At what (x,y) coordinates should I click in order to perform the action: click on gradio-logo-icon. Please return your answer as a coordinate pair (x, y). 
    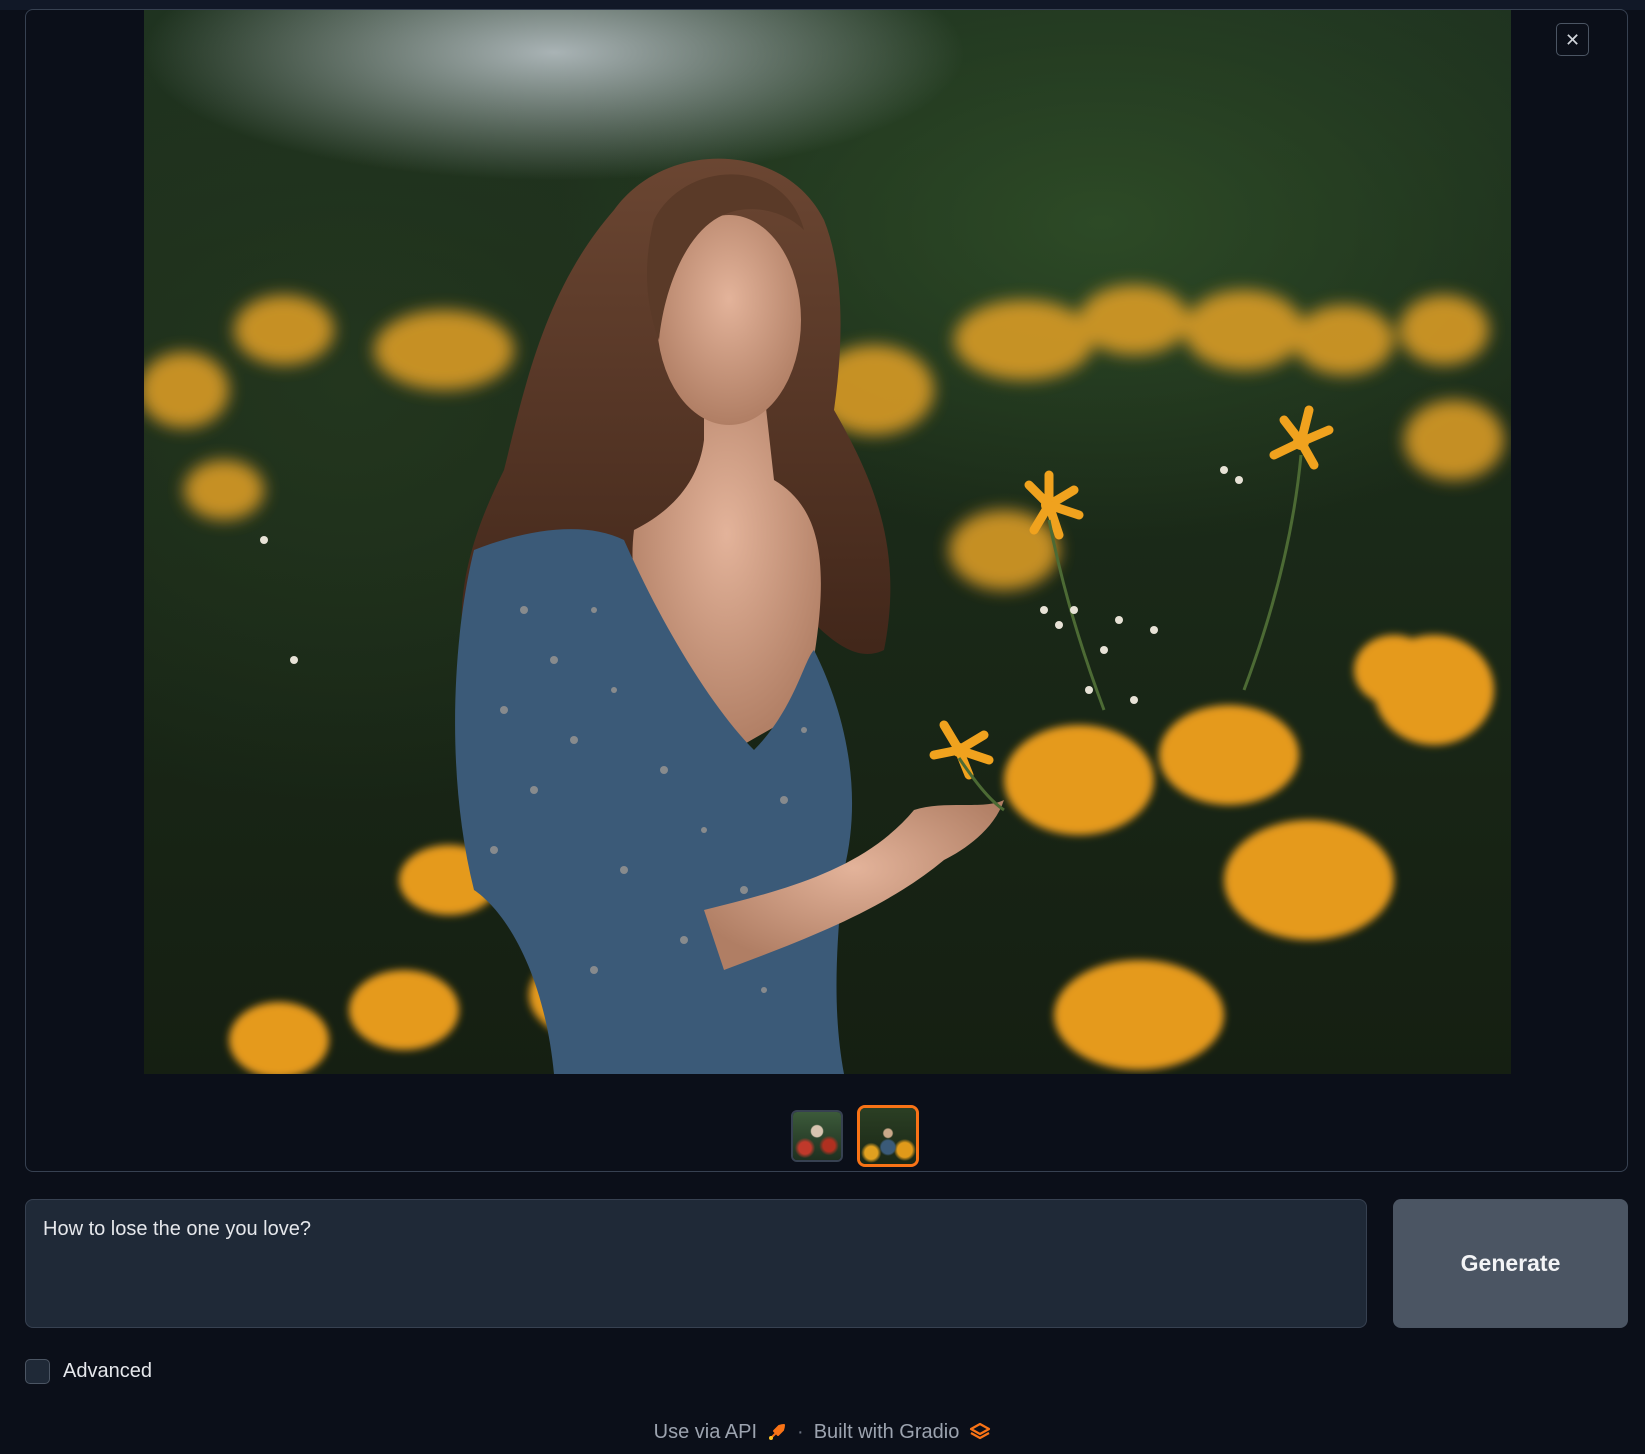
    Looking at the image, I should click on (980, 1431).